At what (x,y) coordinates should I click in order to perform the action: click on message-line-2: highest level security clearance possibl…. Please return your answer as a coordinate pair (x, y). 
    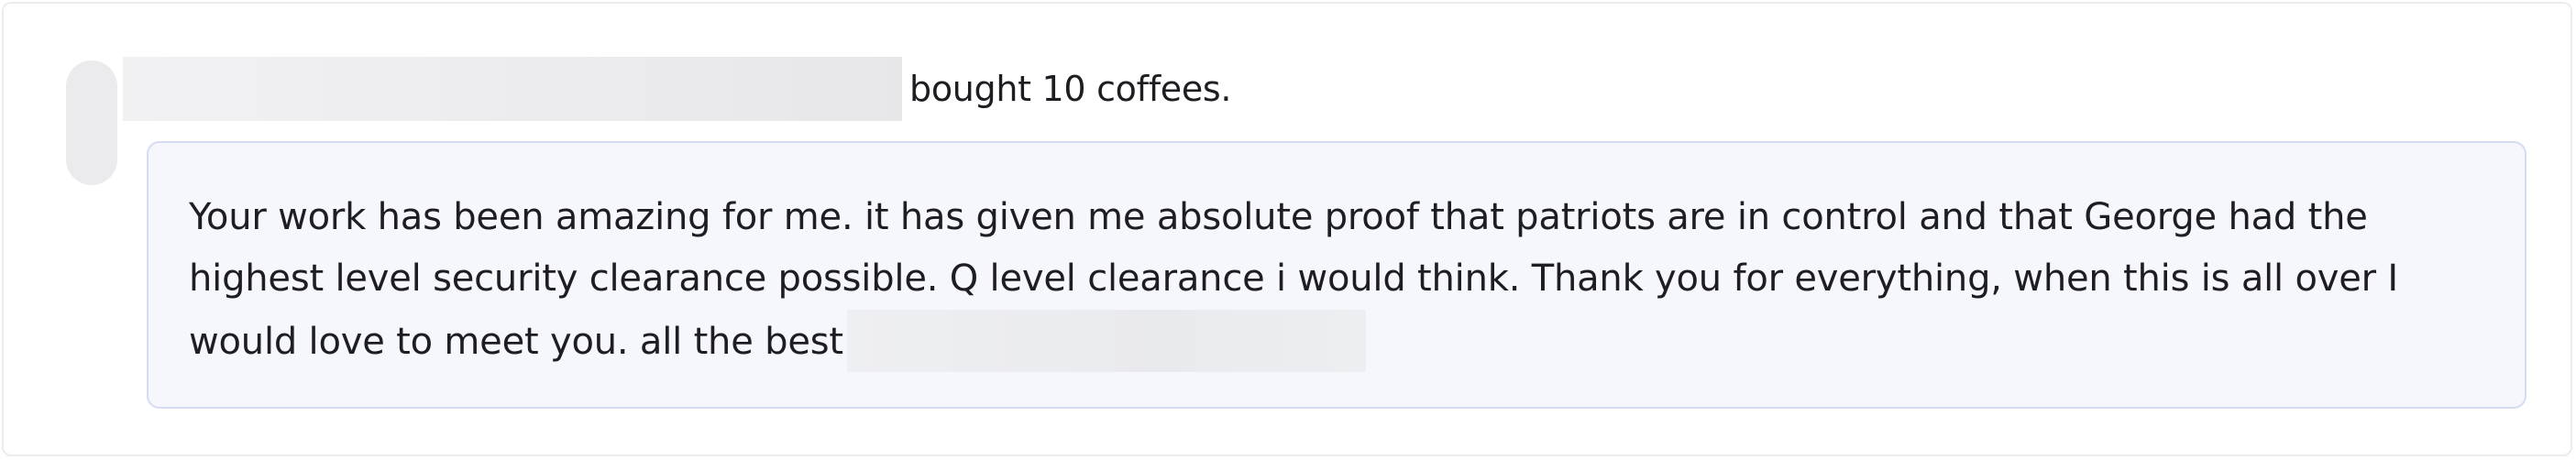
    Looking at the image, I should click on (1293, 278).